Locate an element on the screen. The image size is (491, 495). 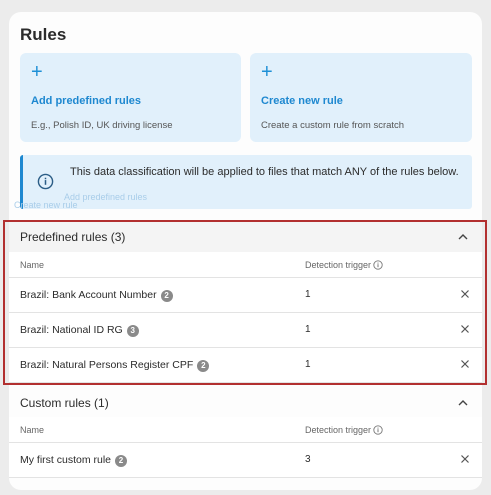
section-title: Custom rules (1) is located at coordinates (64, 403).